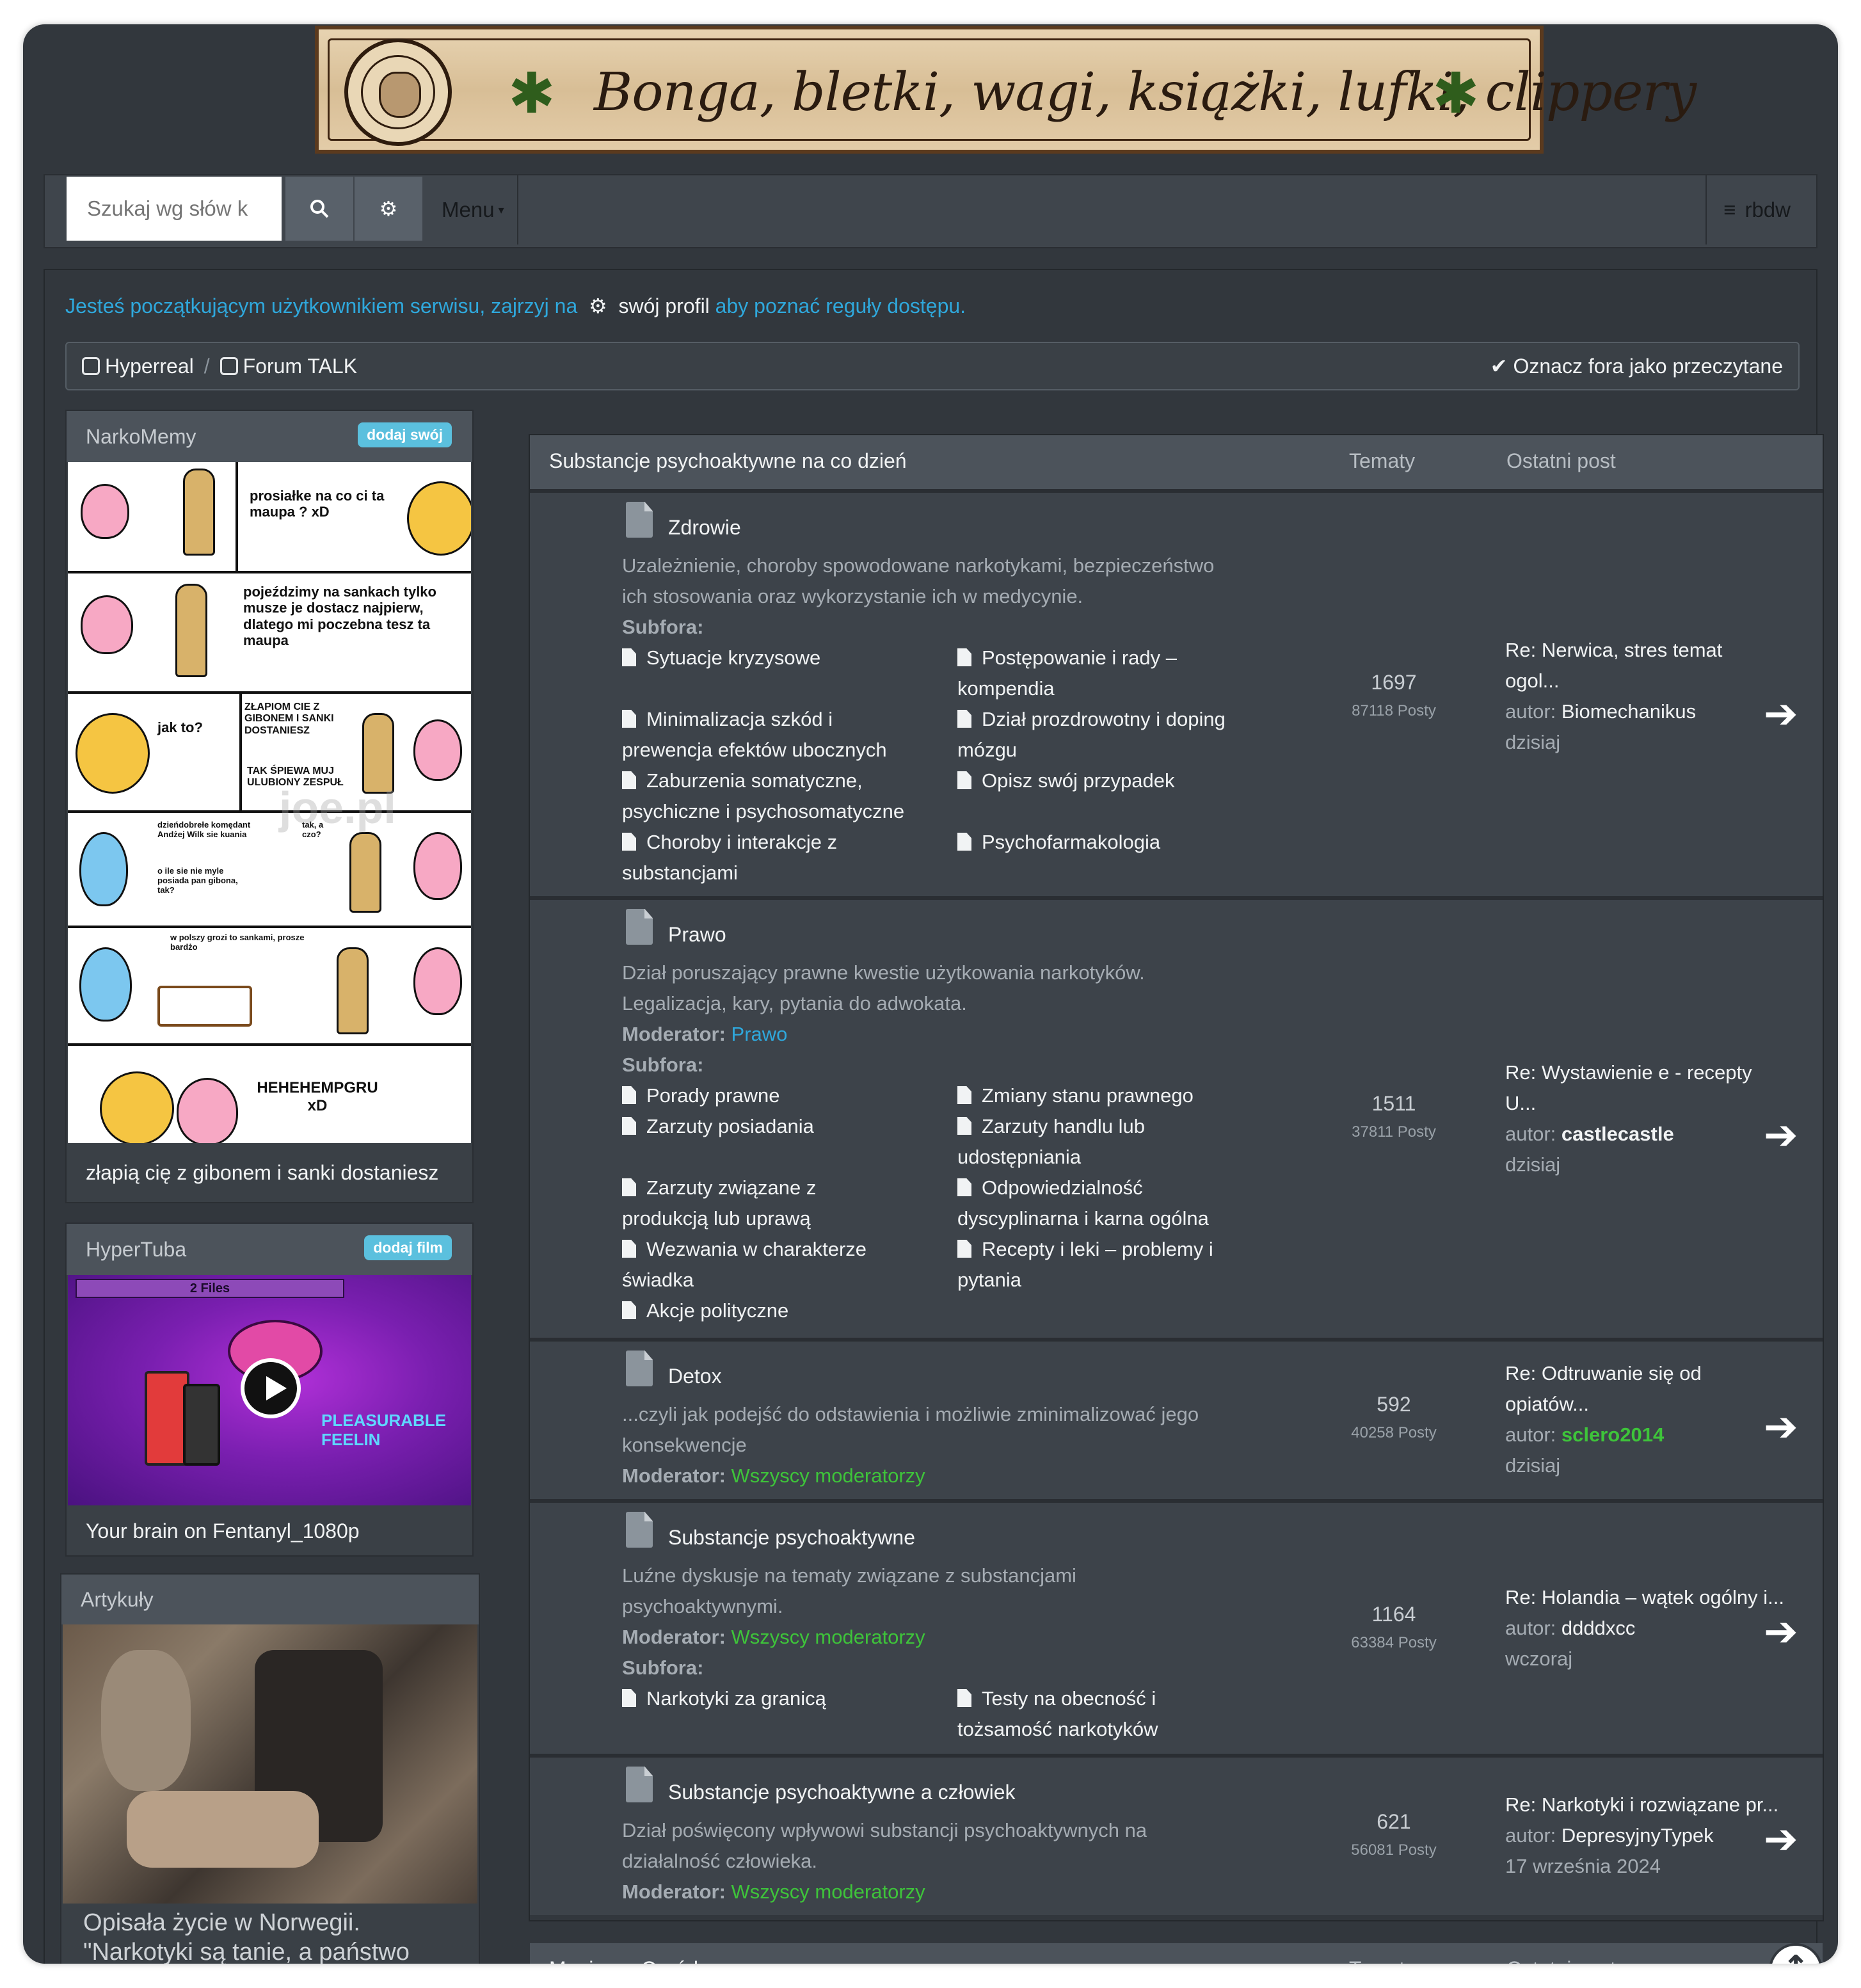 The height and width of the screenshot is (1988, 1861). Describe the element at coordinates (702, 1606) in the screenshot. I see `forum-desc: psychoaktywnymi.` at that location.